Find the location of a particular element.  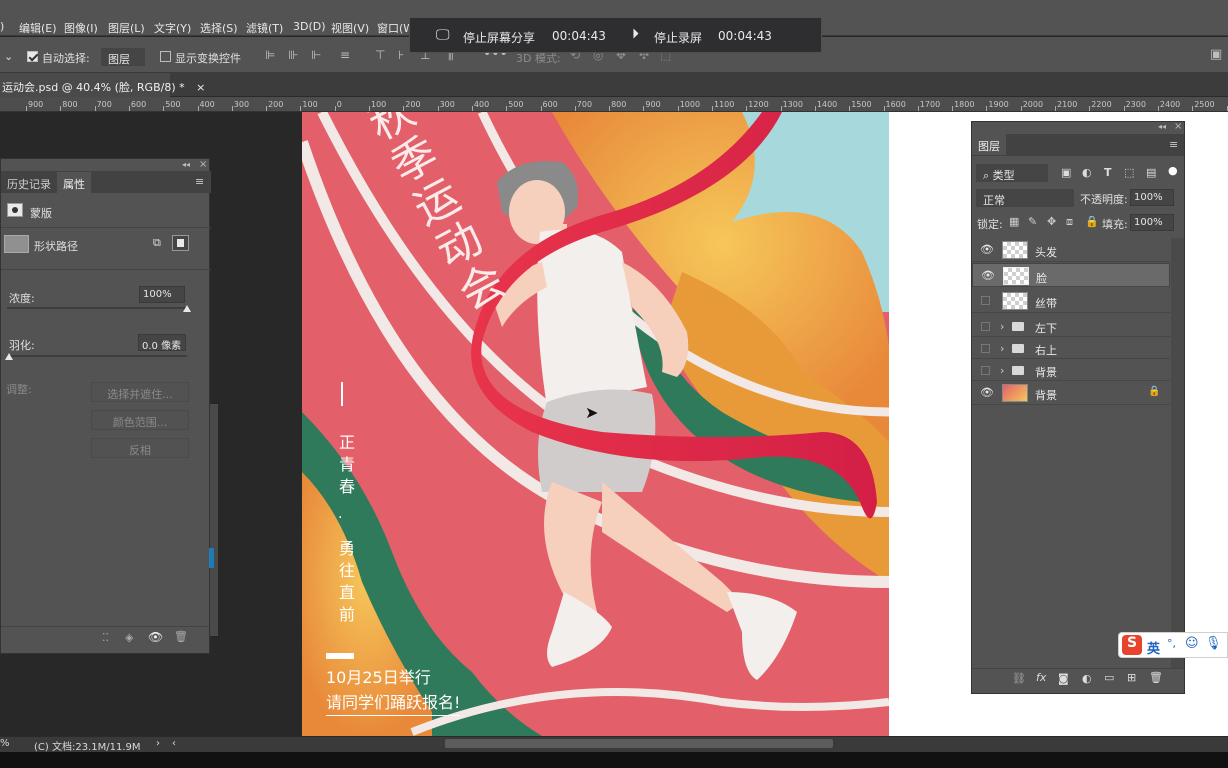

horizontal-scrollbar-thumb is located at coordinates (639, 743).